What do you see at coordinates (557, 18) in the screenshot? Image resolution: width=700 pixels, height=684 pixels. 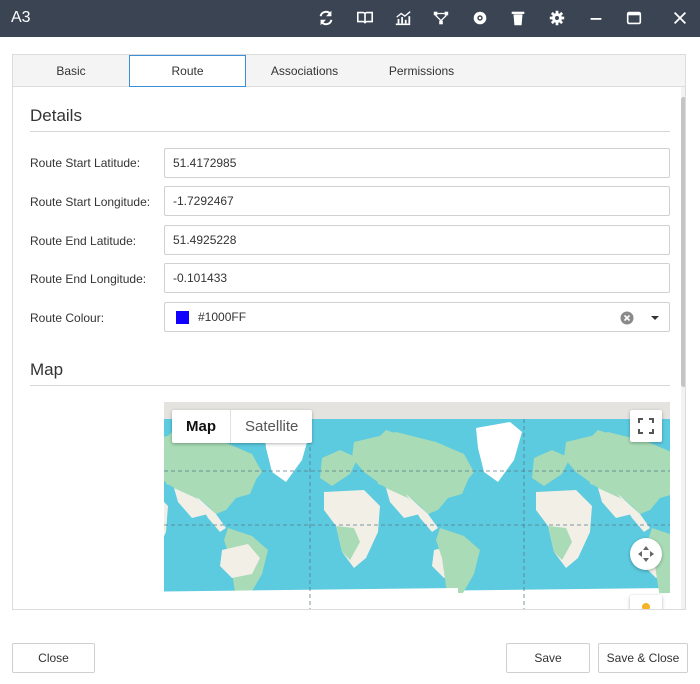 I see `settings-icon` at bounding box center [557, 18].